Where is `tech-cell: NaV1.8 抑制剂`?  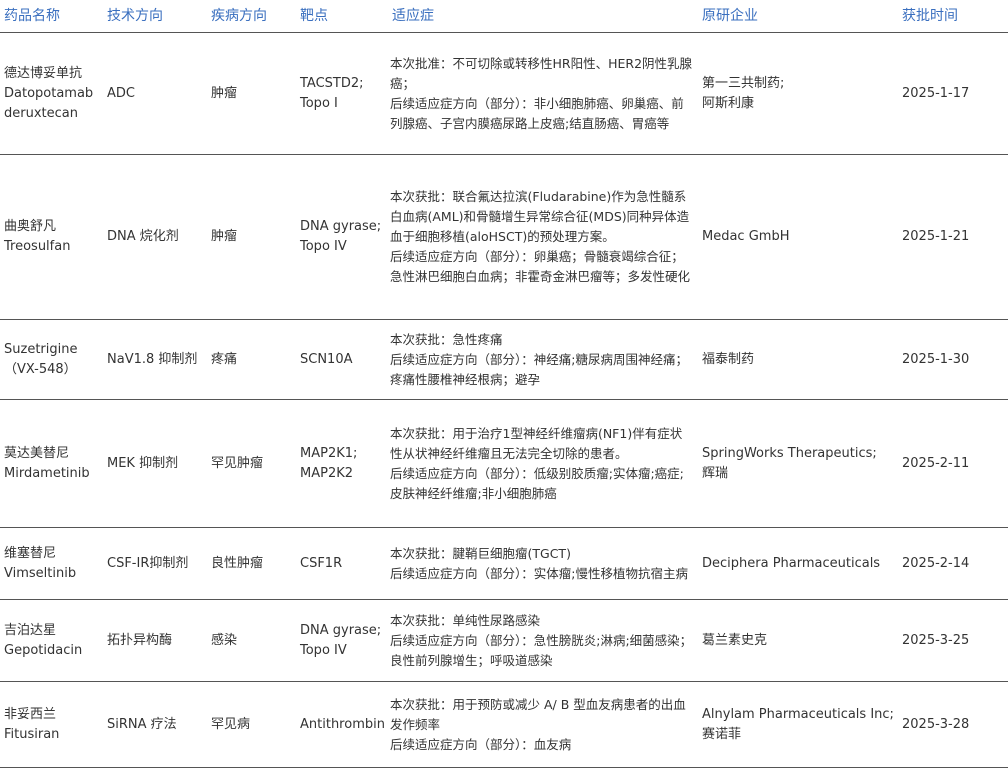 tech-cell: NaV1.8 抑制剂 is located at coordinates (155, 359).